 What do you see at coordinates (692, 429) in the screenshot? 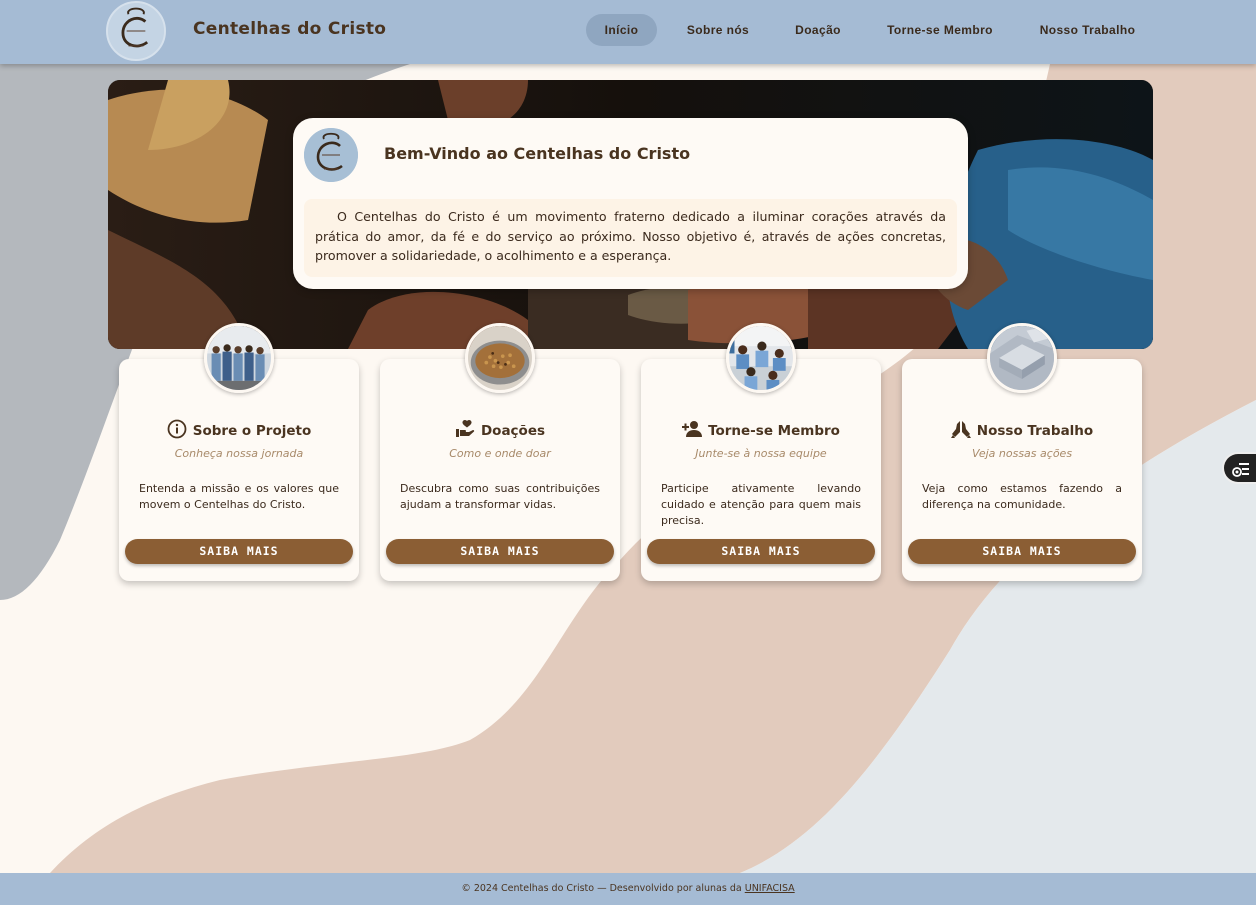
I see `user-plus-icon` at bounding box center [692, 429].